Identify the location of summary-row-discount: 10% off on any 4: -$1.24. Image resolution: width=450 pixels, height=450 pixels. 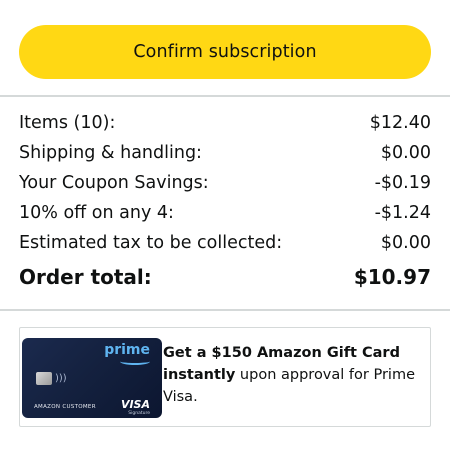
(225, 213).